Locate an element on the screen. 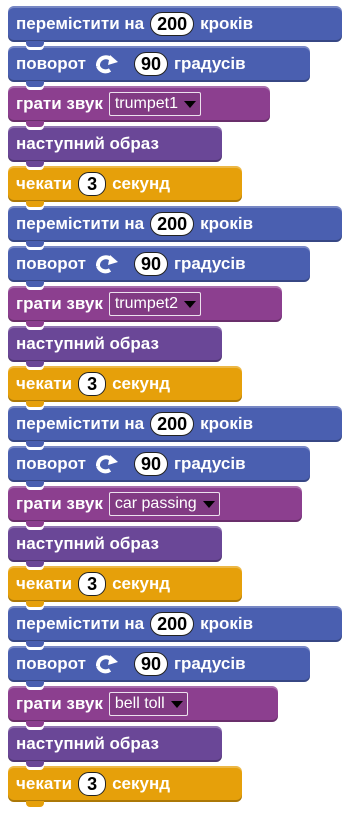  play-sound-block: грати звук car passing is located at coordinates (155, 506).